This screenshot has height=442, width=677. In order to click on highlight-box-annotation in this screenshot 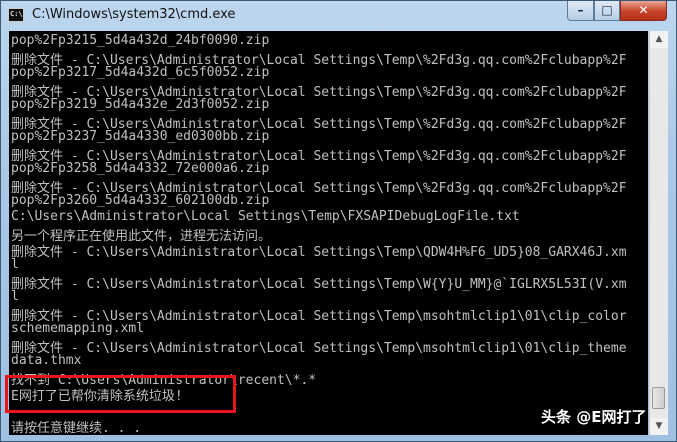, I will do `click(120, 394)`.